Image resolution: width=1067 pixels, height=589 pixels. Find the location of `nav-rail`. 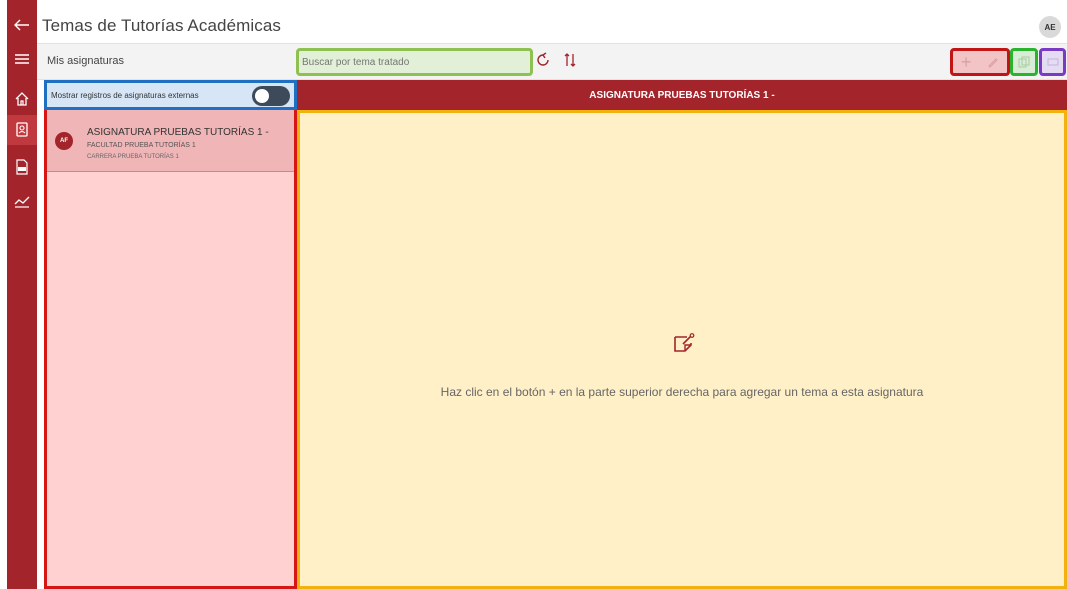

nav-rail is located at coordinates (18, 294).